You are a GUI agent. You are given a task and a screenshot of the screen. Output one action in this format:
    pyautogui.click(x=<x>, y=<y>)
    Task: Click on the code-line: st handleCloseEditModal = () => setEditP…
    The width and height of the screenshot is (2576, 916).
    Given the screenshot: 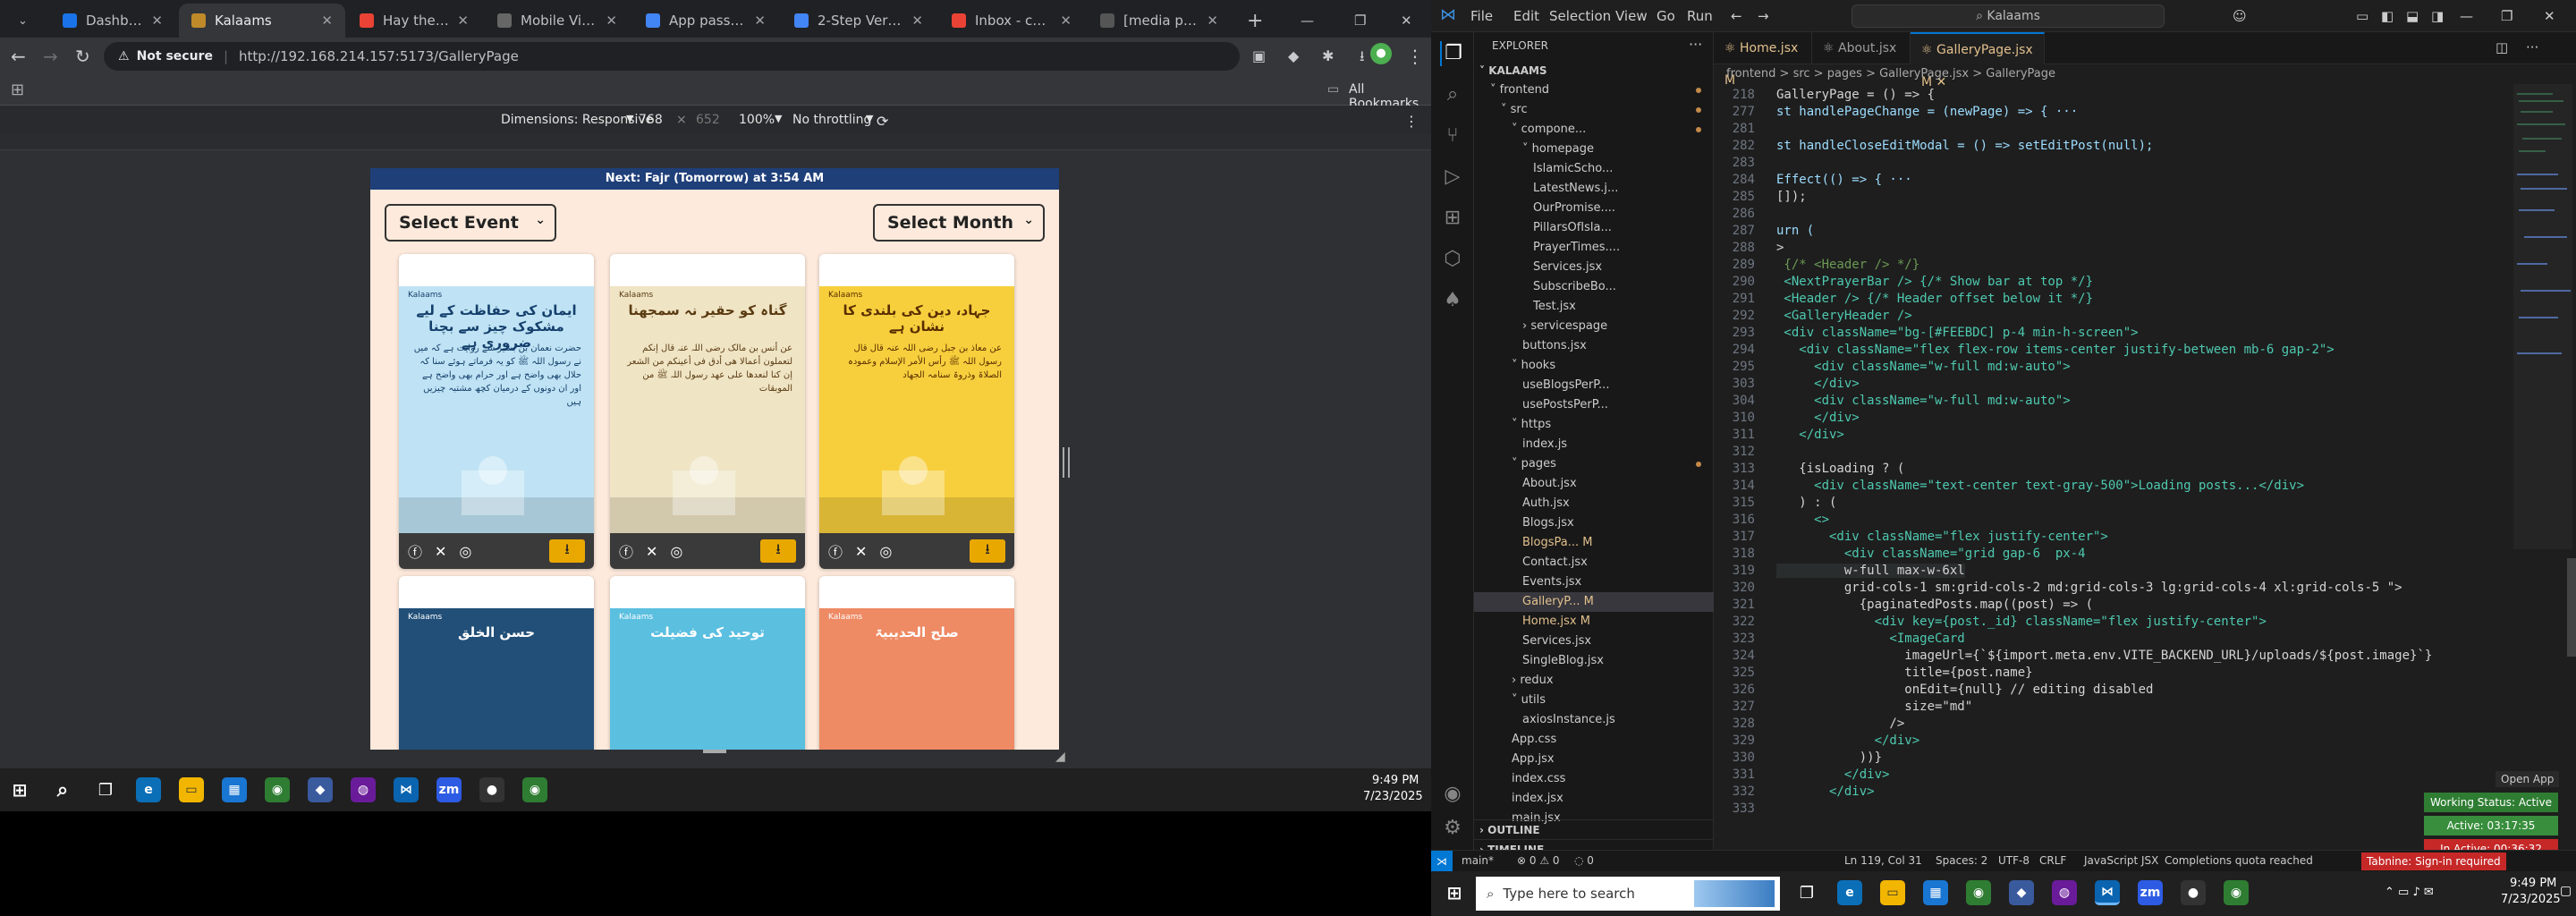 What is the action you would take?
    pyautogui.click(x=1964, y=146)
    